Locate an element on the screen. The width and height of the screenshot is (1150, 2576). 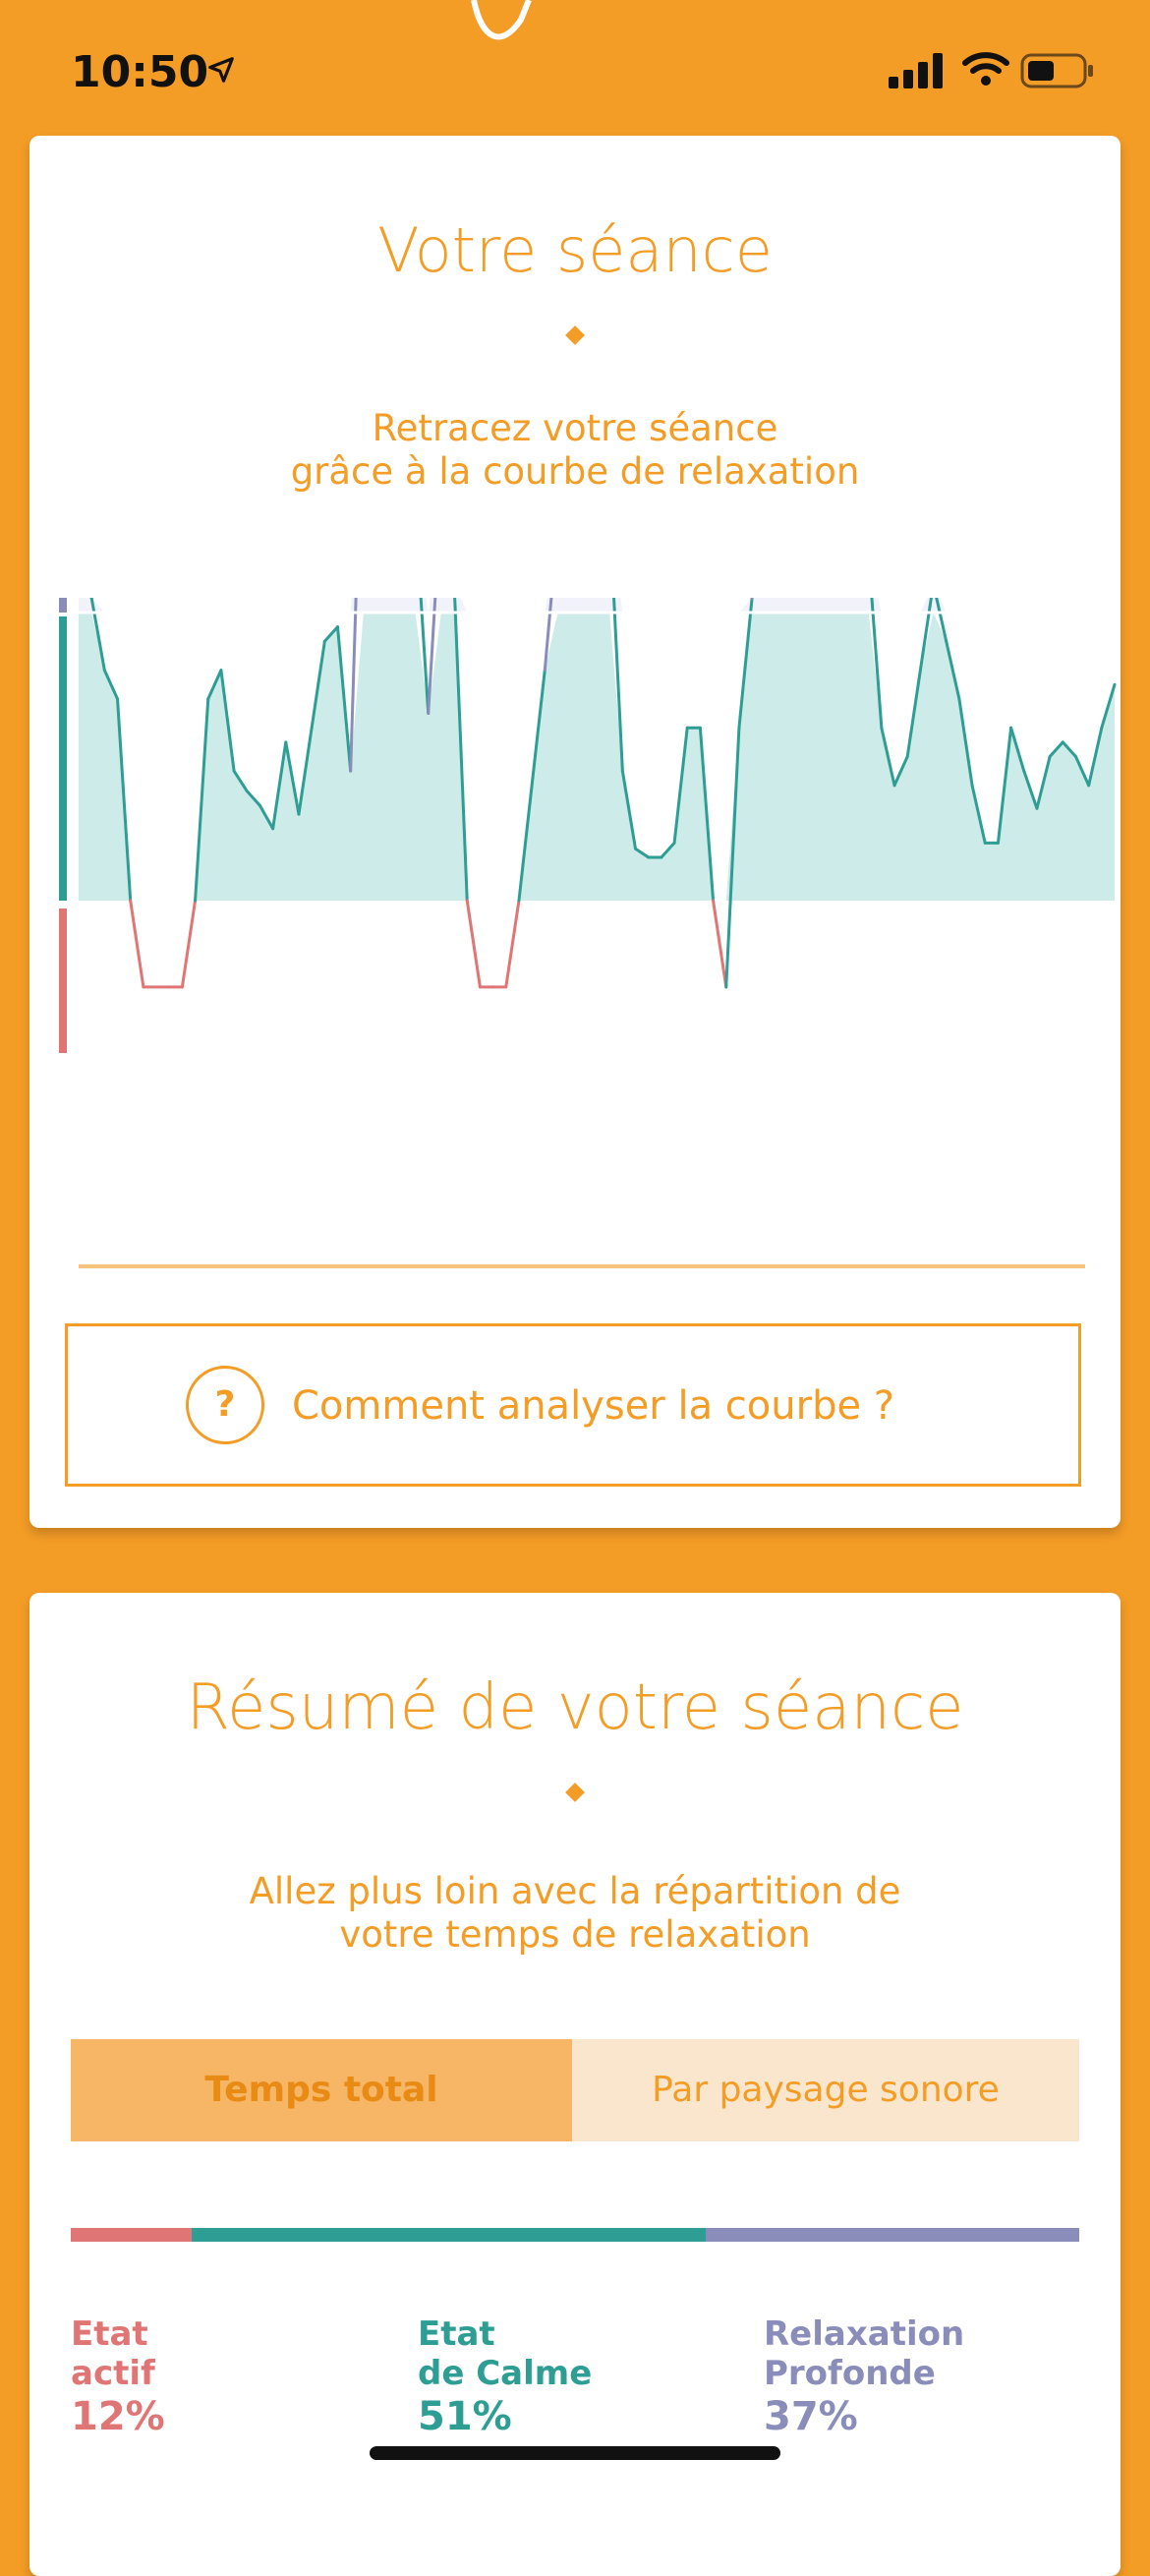
deep-zone-fill is located at coordinates (597, 605).